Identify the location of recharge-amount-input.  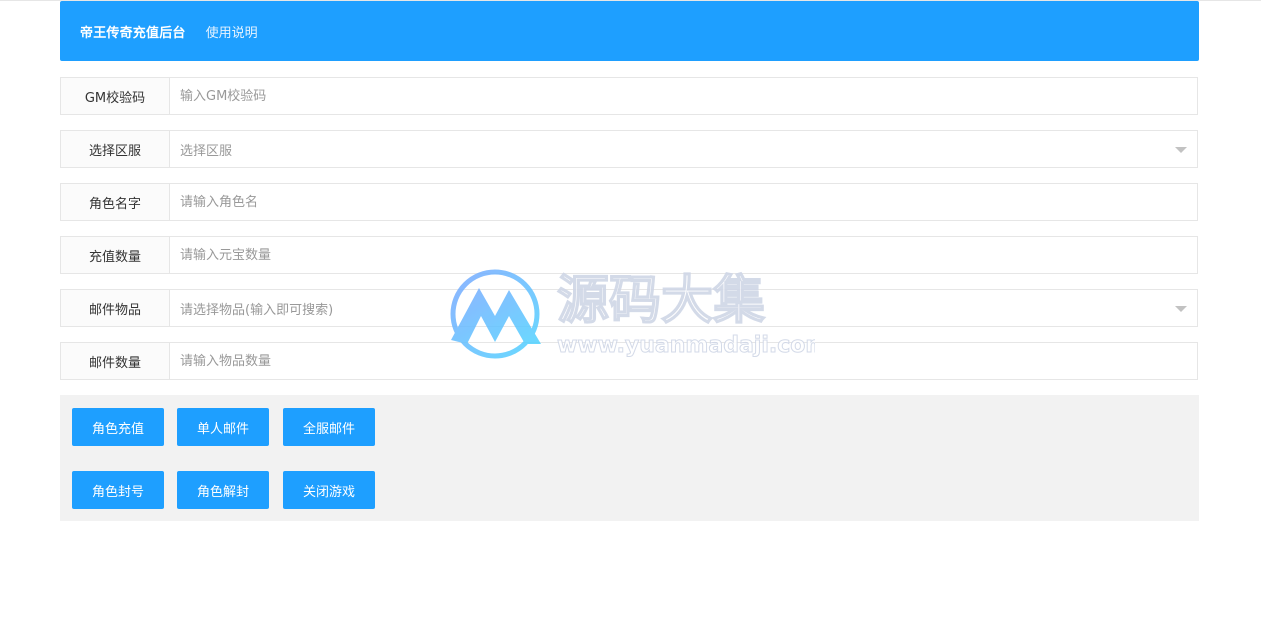
(683, 255).